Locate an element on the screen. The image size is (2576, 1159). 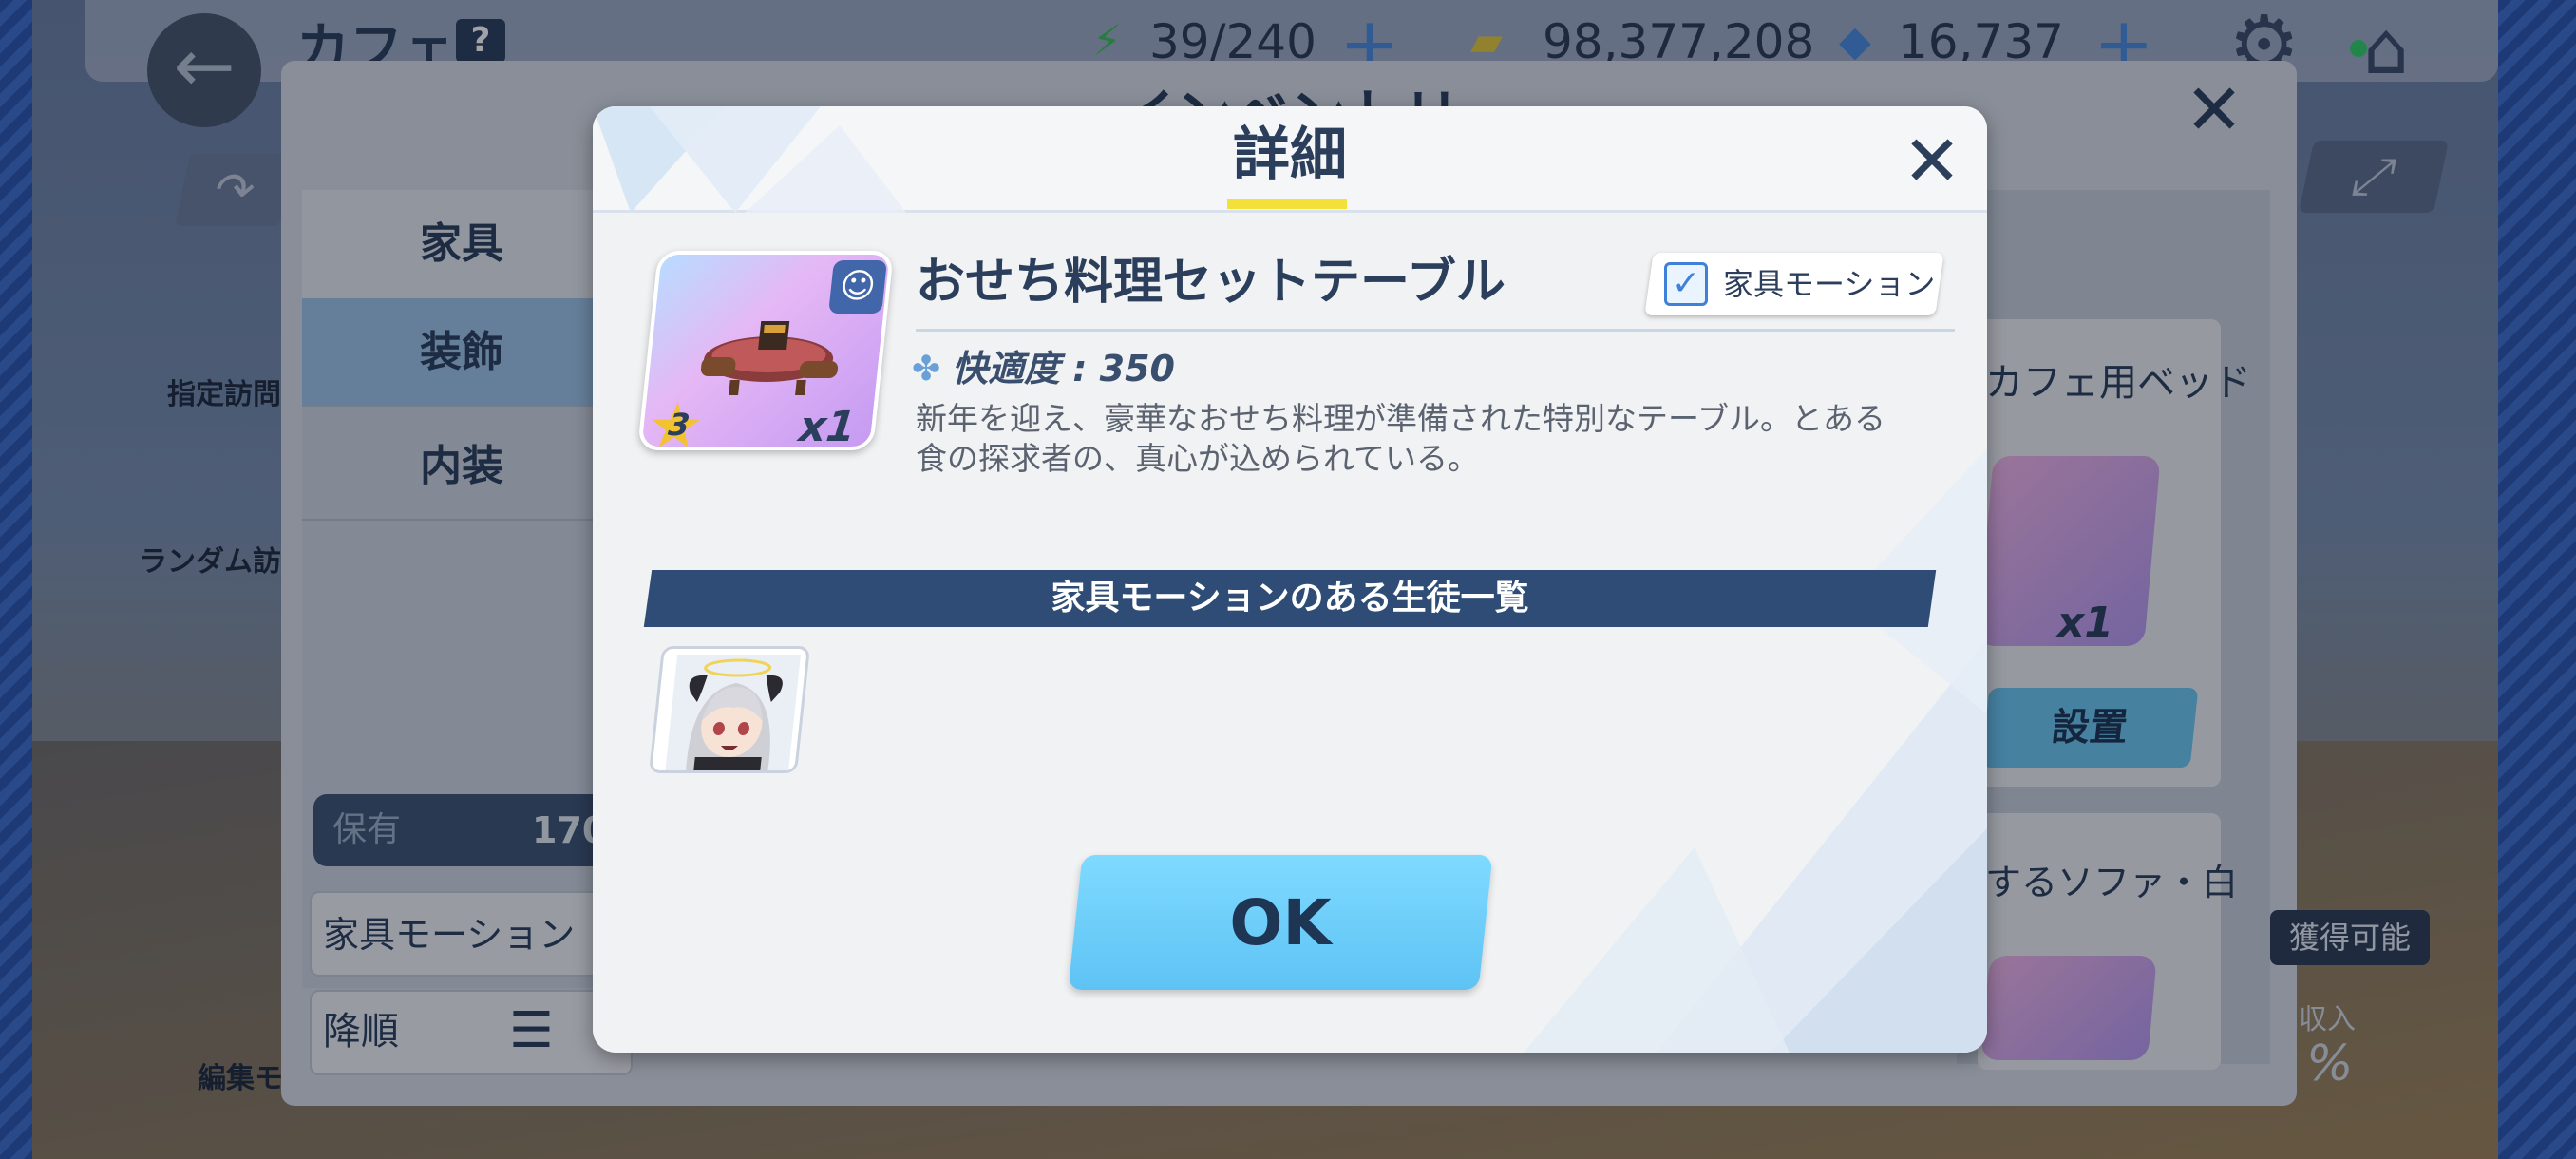
smile-motion-icon: ☺ is located at coordinates (857, 287).